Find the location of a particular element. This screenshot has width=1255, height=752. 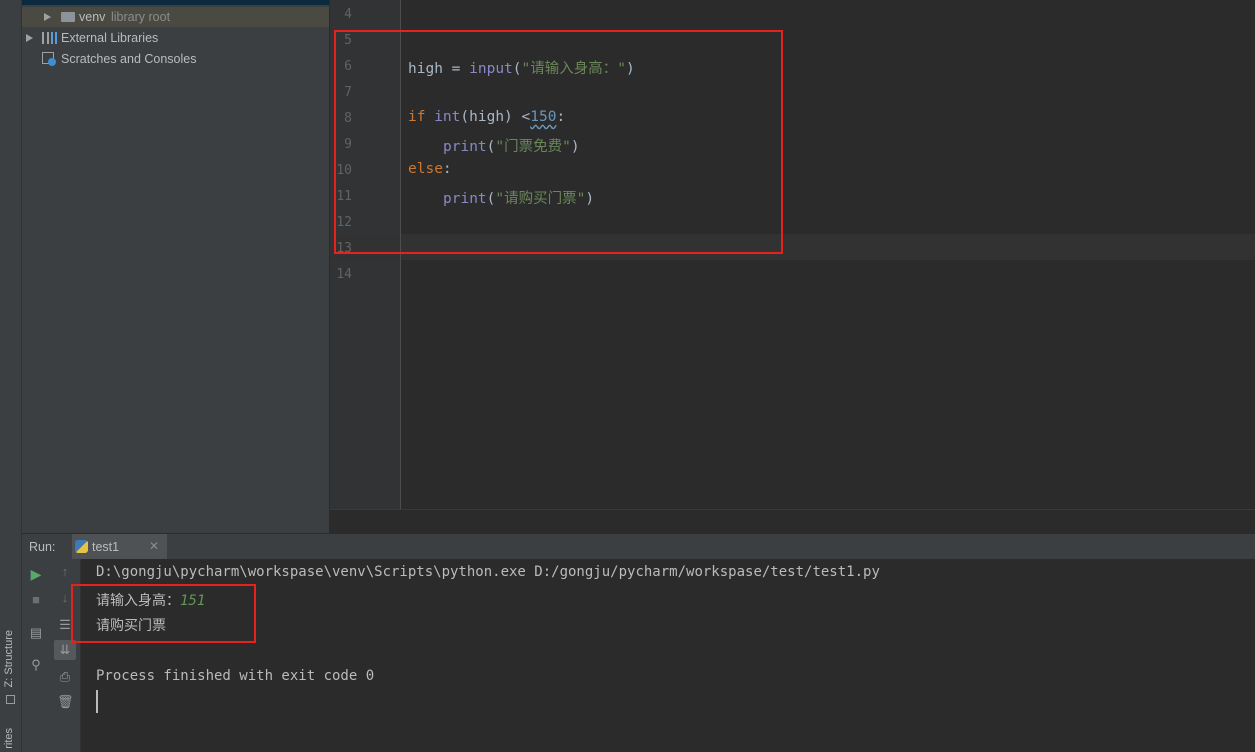

favorites-label: rites is located at coordinates (9, 738).